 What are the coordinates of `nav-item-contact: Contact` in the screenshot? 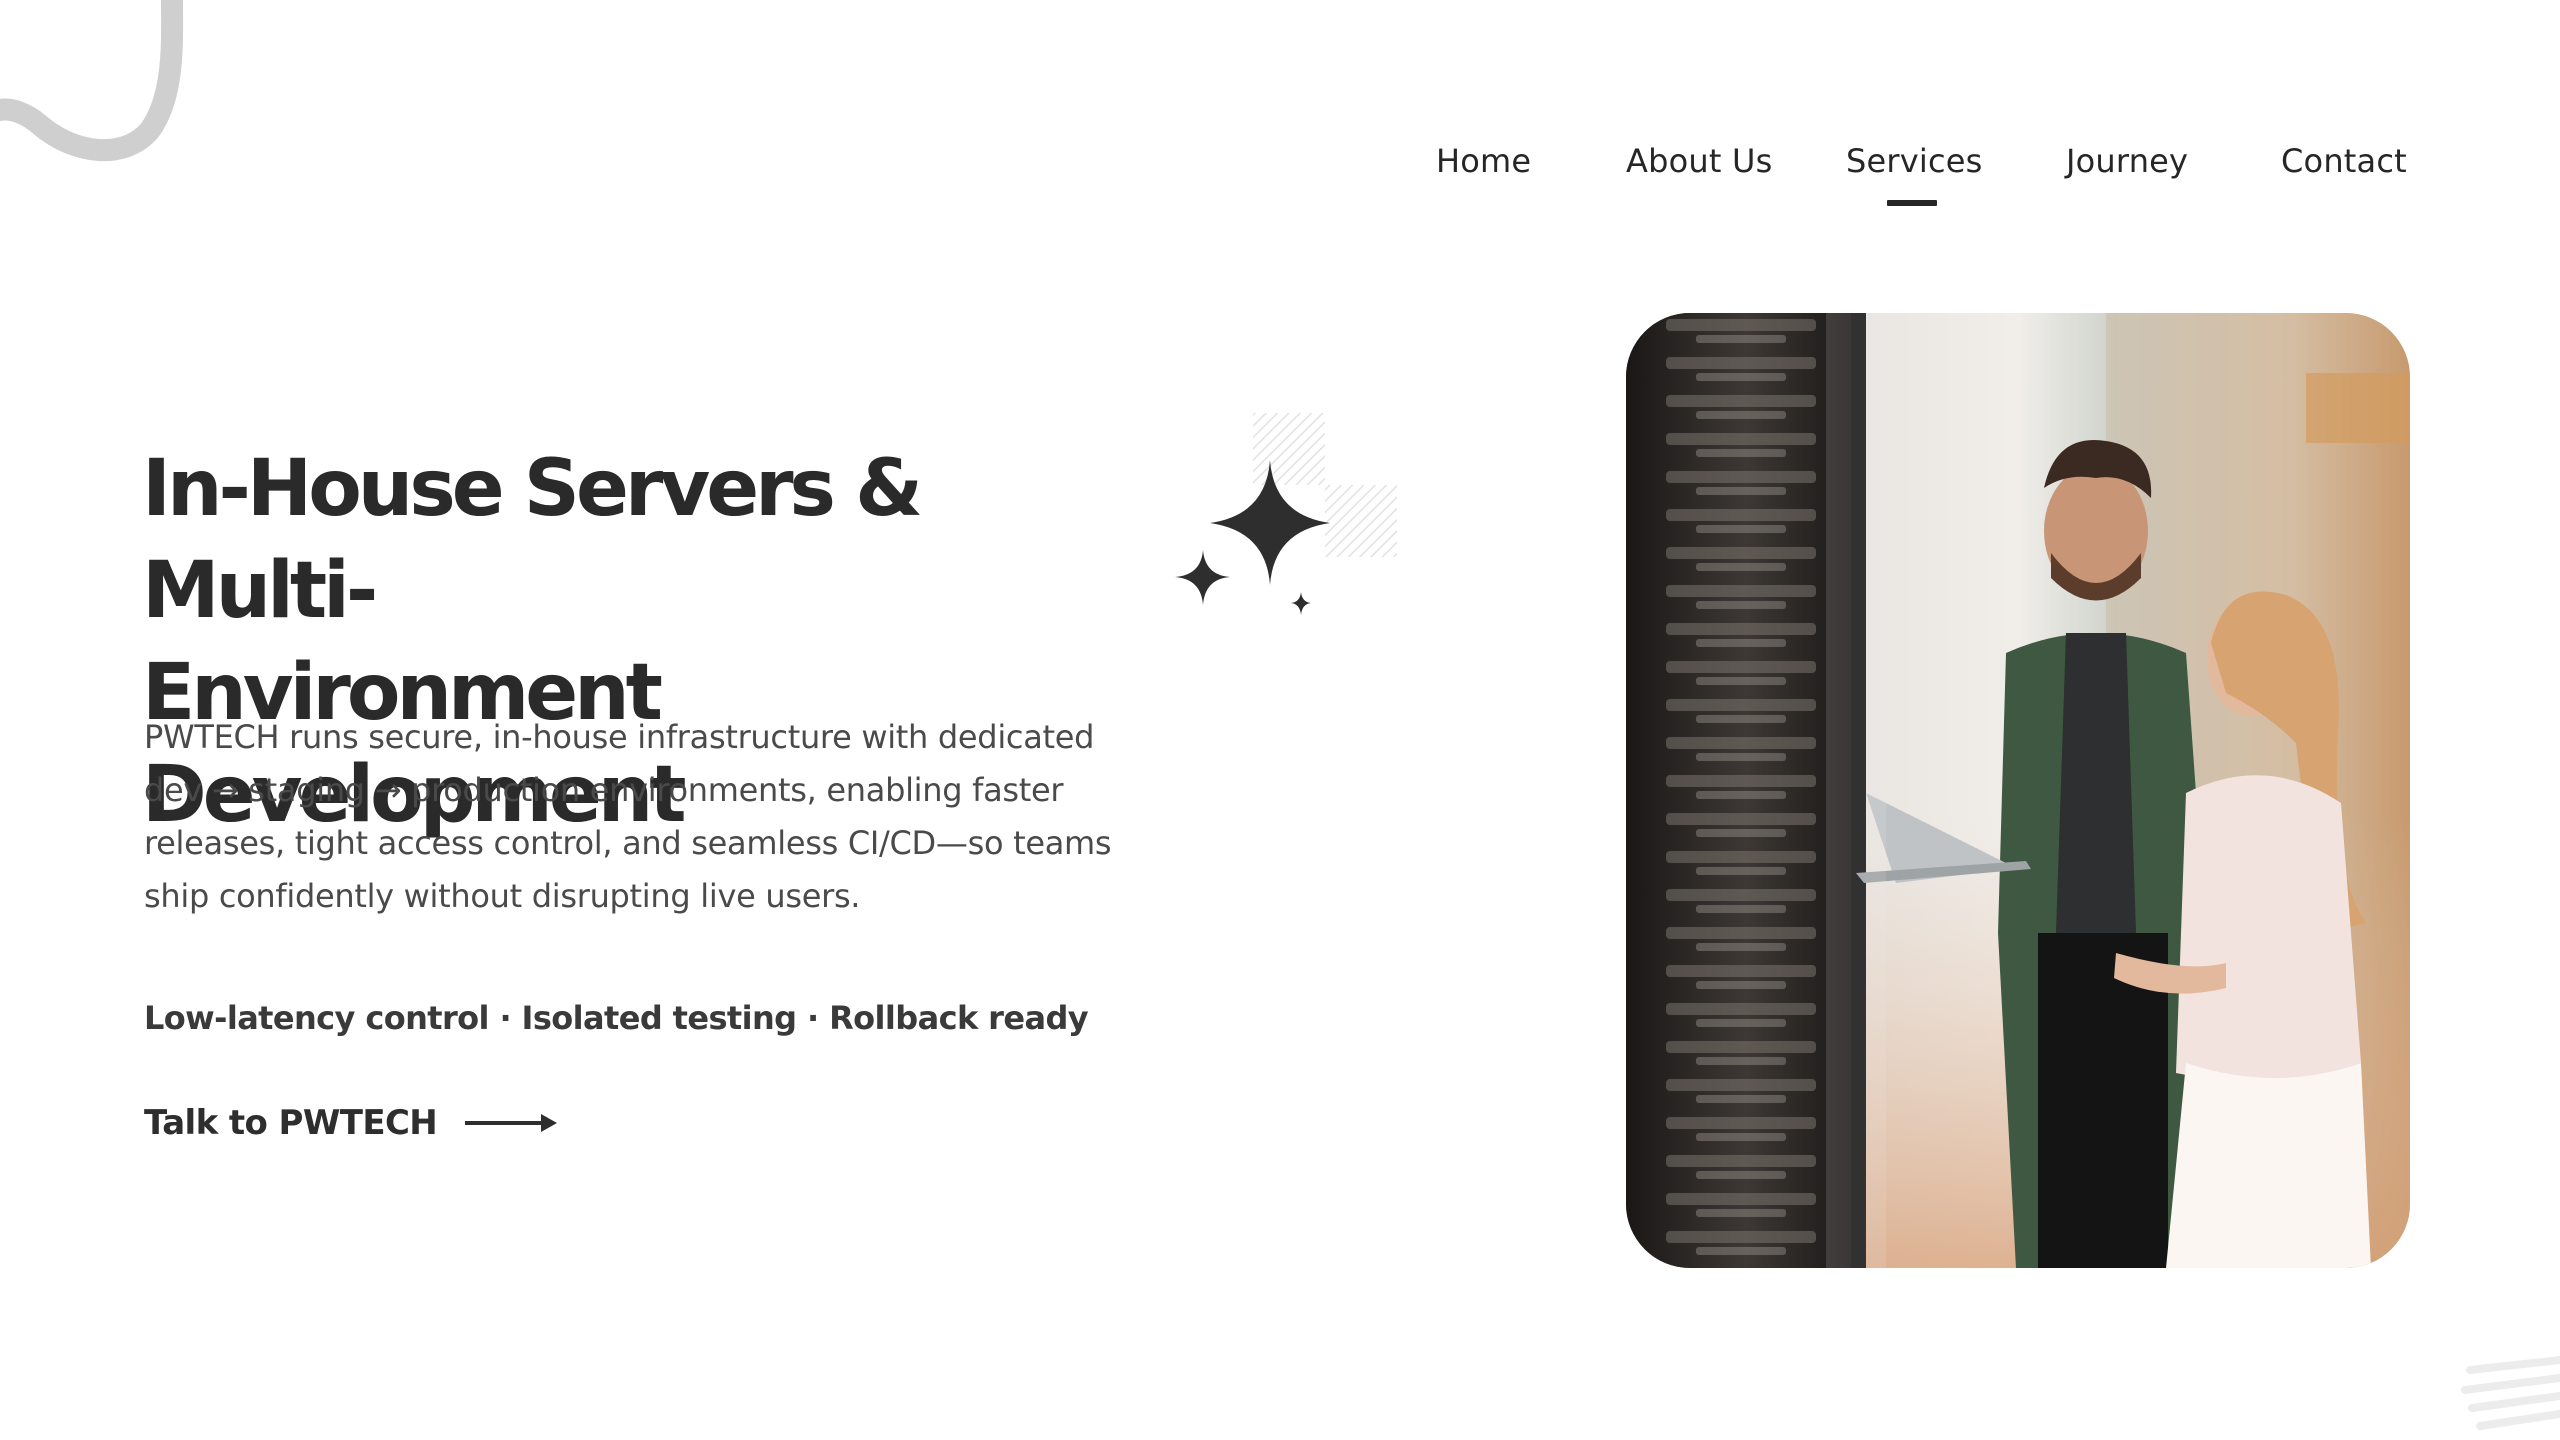 It's located at (2344, 161).